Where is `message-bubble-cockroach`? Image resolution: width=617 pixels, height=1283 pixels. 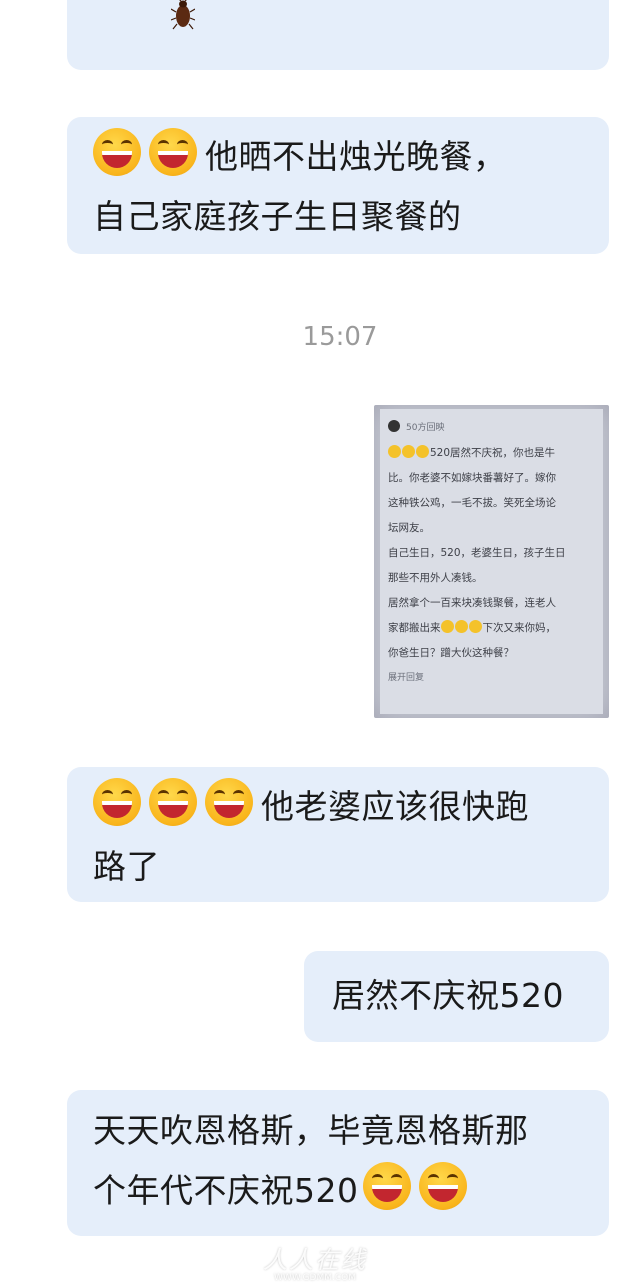 message-bubble-cockroach is located at coordinates (338, 35).